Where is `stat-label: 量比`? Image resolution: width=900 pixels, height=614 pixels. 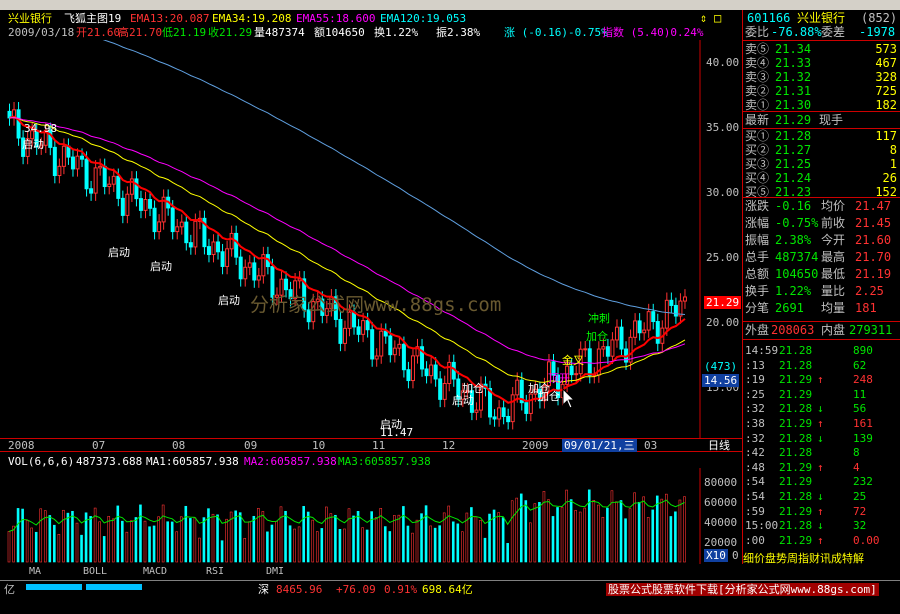 stat-label: 量比 is located at coordinates (833, 291).